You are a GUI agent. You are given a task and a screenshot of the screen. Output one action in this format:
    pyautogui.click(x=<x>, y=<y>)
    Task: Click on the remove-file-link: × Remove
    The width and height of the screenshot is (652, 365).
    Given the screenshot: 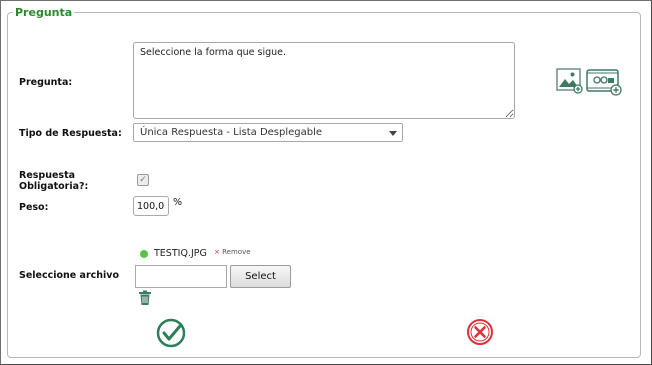 What is the action you would take?
    pyautogui.click(x=232, y=252)
    